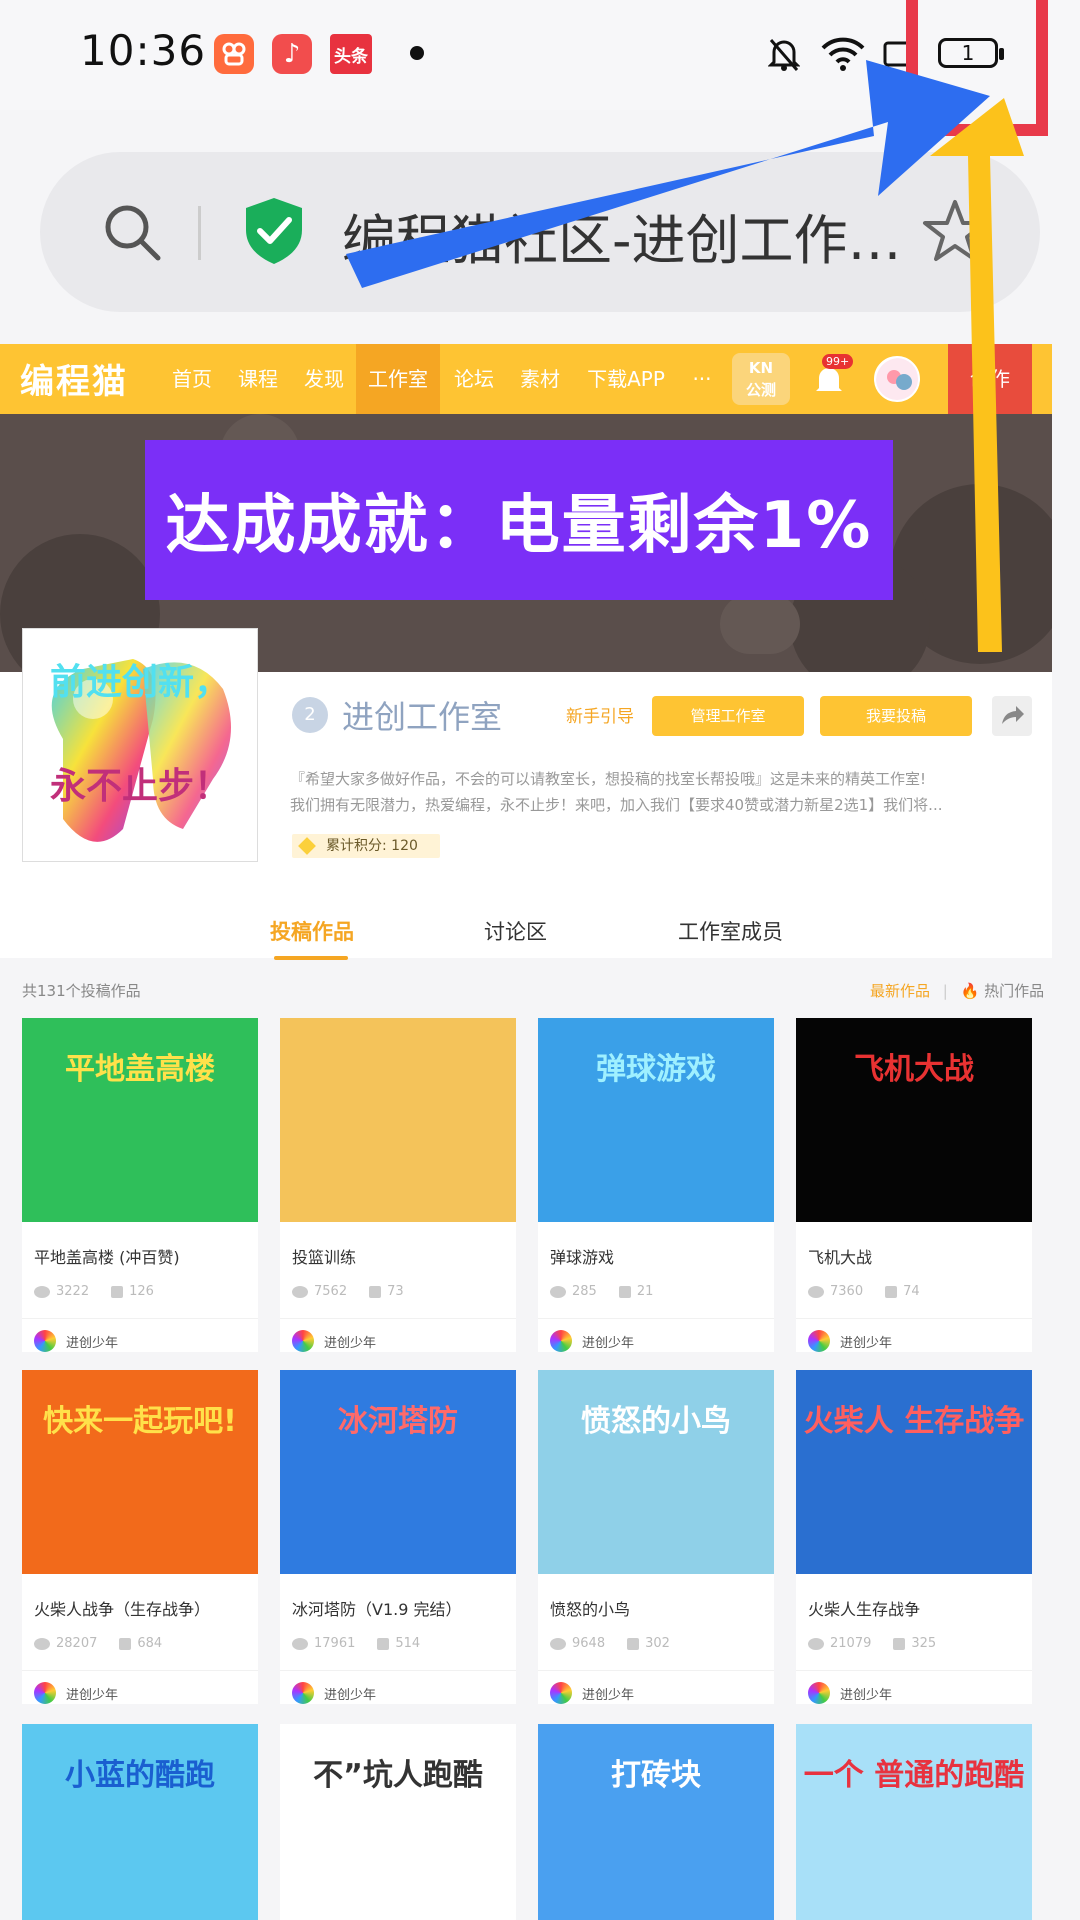 The image size is (1080, 1920). What do you see at coordinates (192, 379) in the screenshot?
I see `nav-item-home: 首页` at bounding box center [192, 379].